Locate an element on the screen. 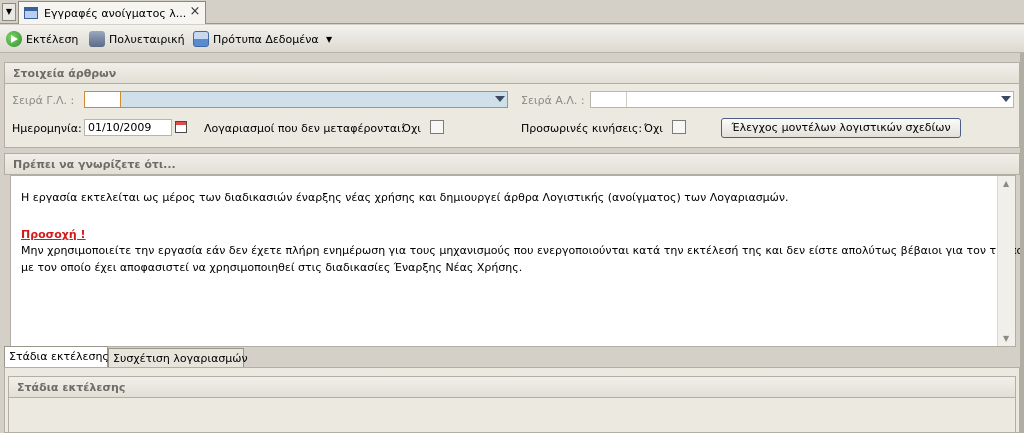 The width and height of the screenshot is (1024, 433). run-button: Εκτέλεση is located at coordinates (42, 39).